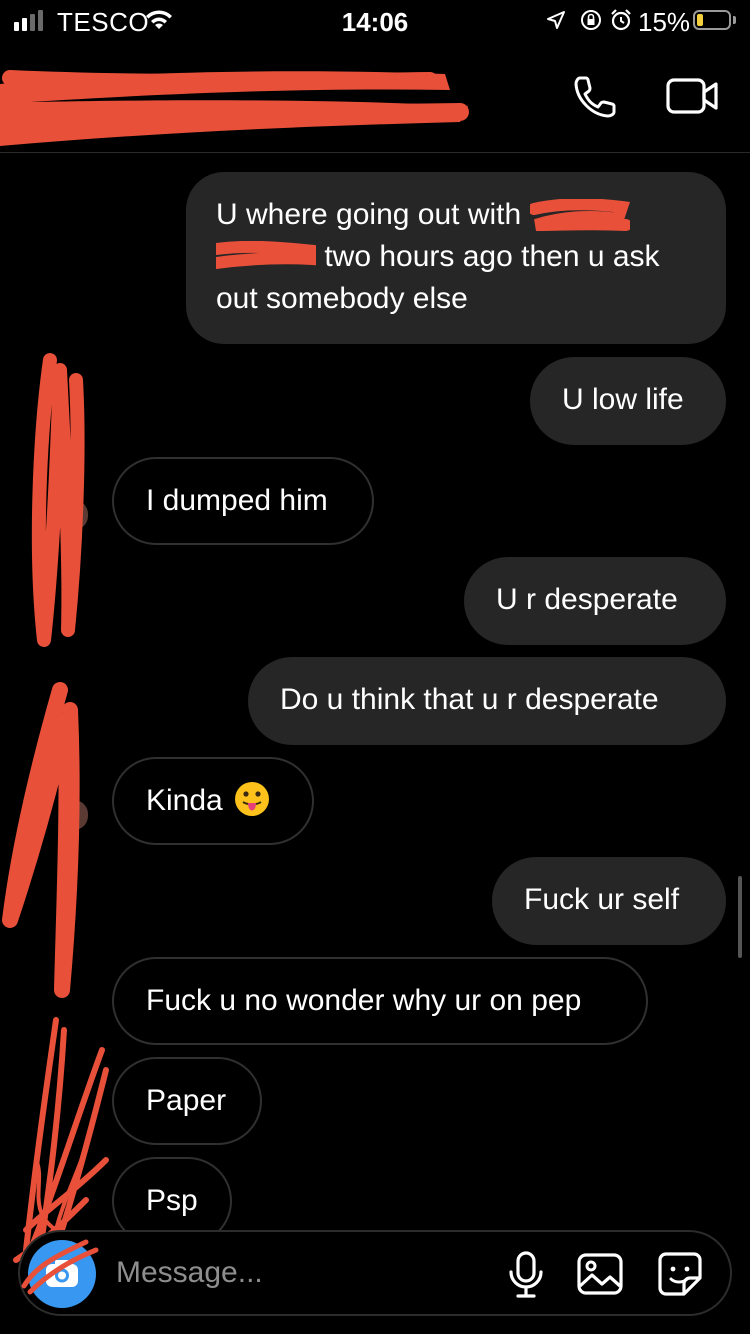  Describe the element at coordinates (526, 1275) in the screenshot. I see `microphone-icon` at that location.